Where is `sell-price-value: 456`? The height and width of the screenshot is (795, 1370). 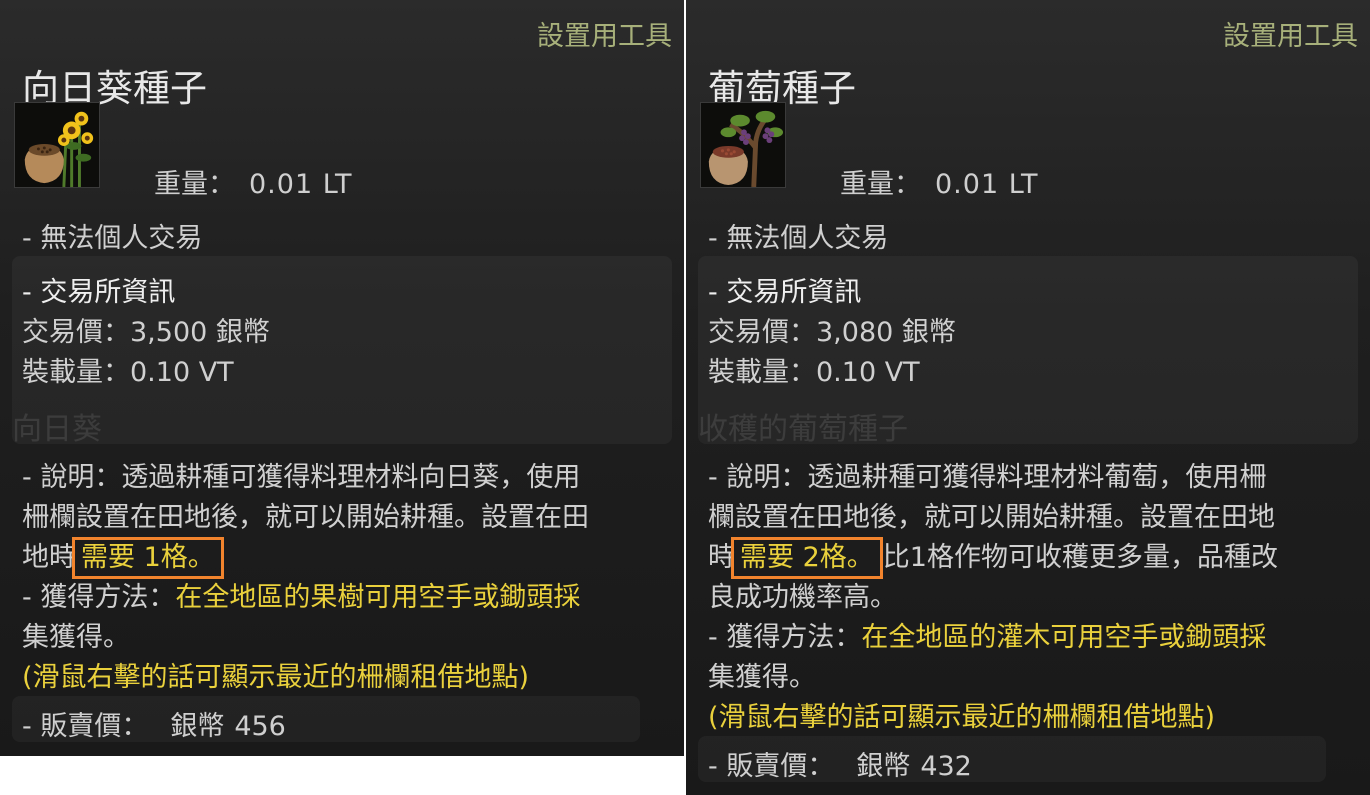
sell-price-value: 456 is located at coordinates (260, 726).